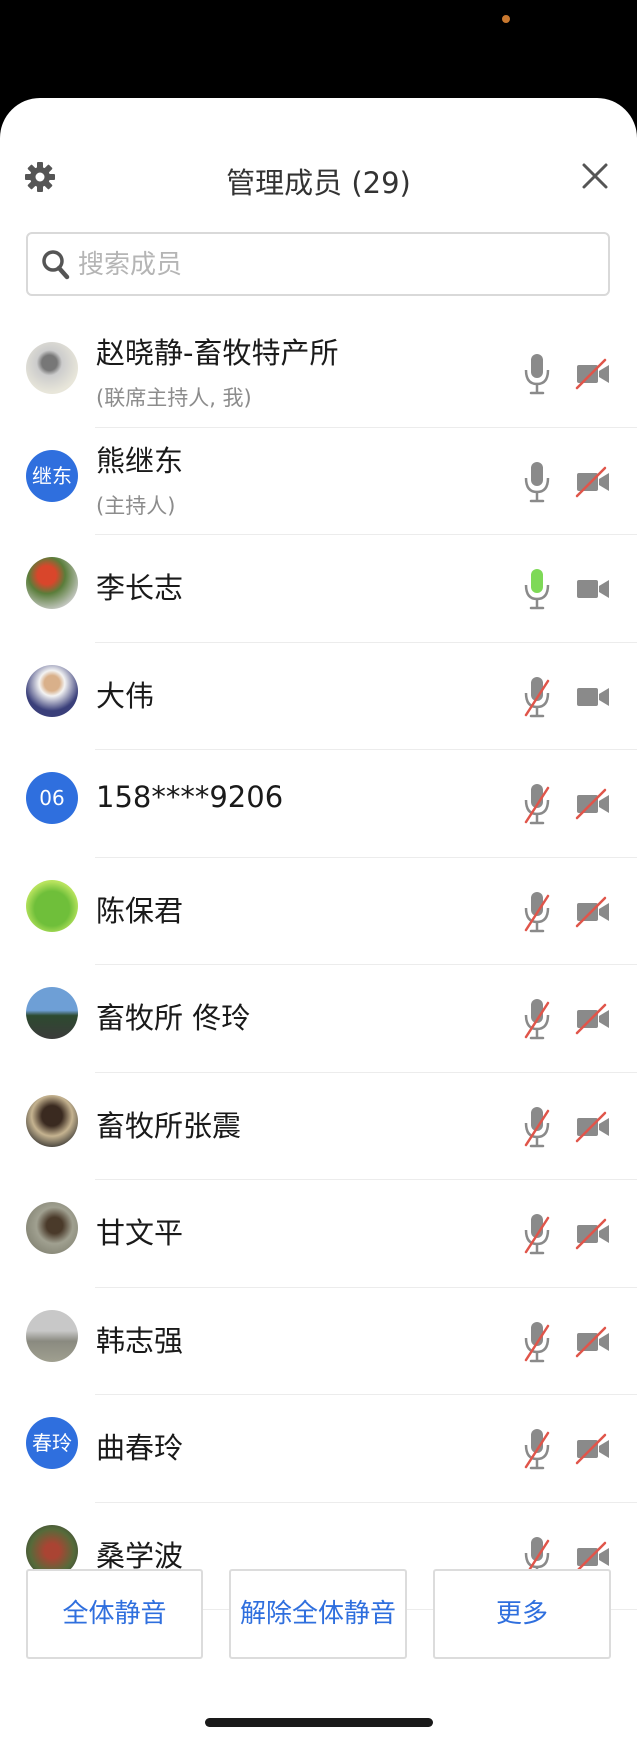 This screenshot has height=1746, width=637. Describe the element at coordinates (319, 1722) in the screenshot. I see `home-indicator` at that location.